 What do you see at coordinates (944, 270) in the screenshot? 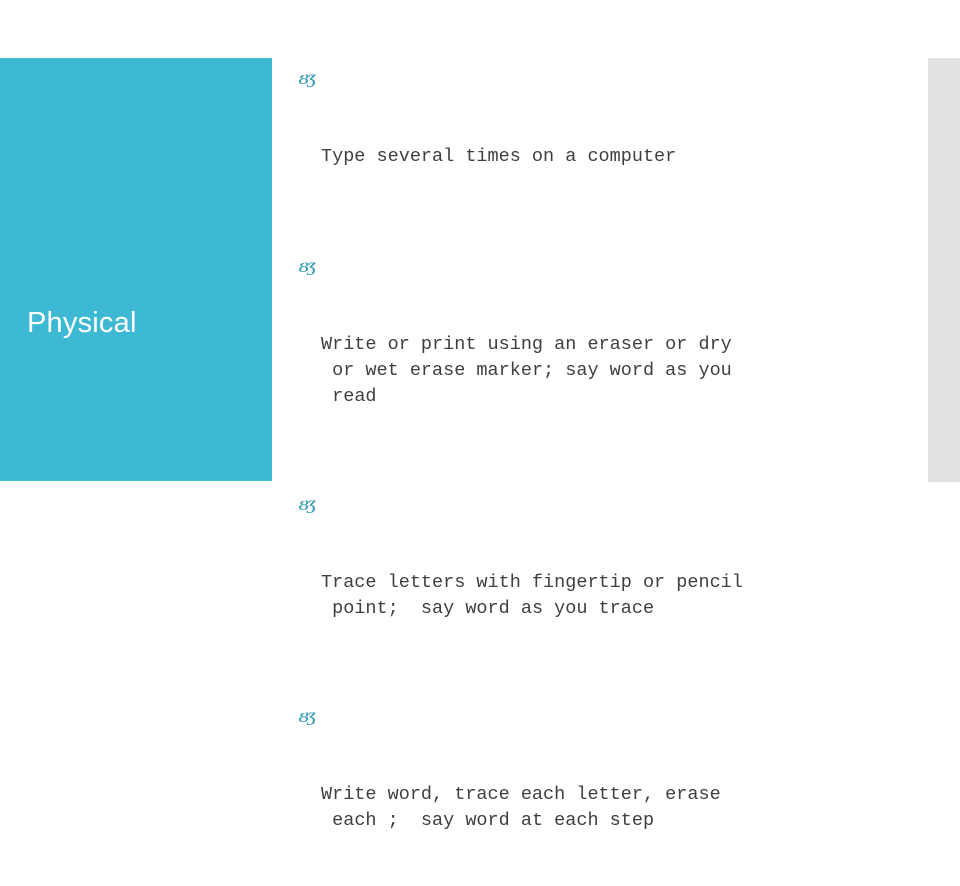
I see `right-edge-strip` at bounding box center [944, 270].